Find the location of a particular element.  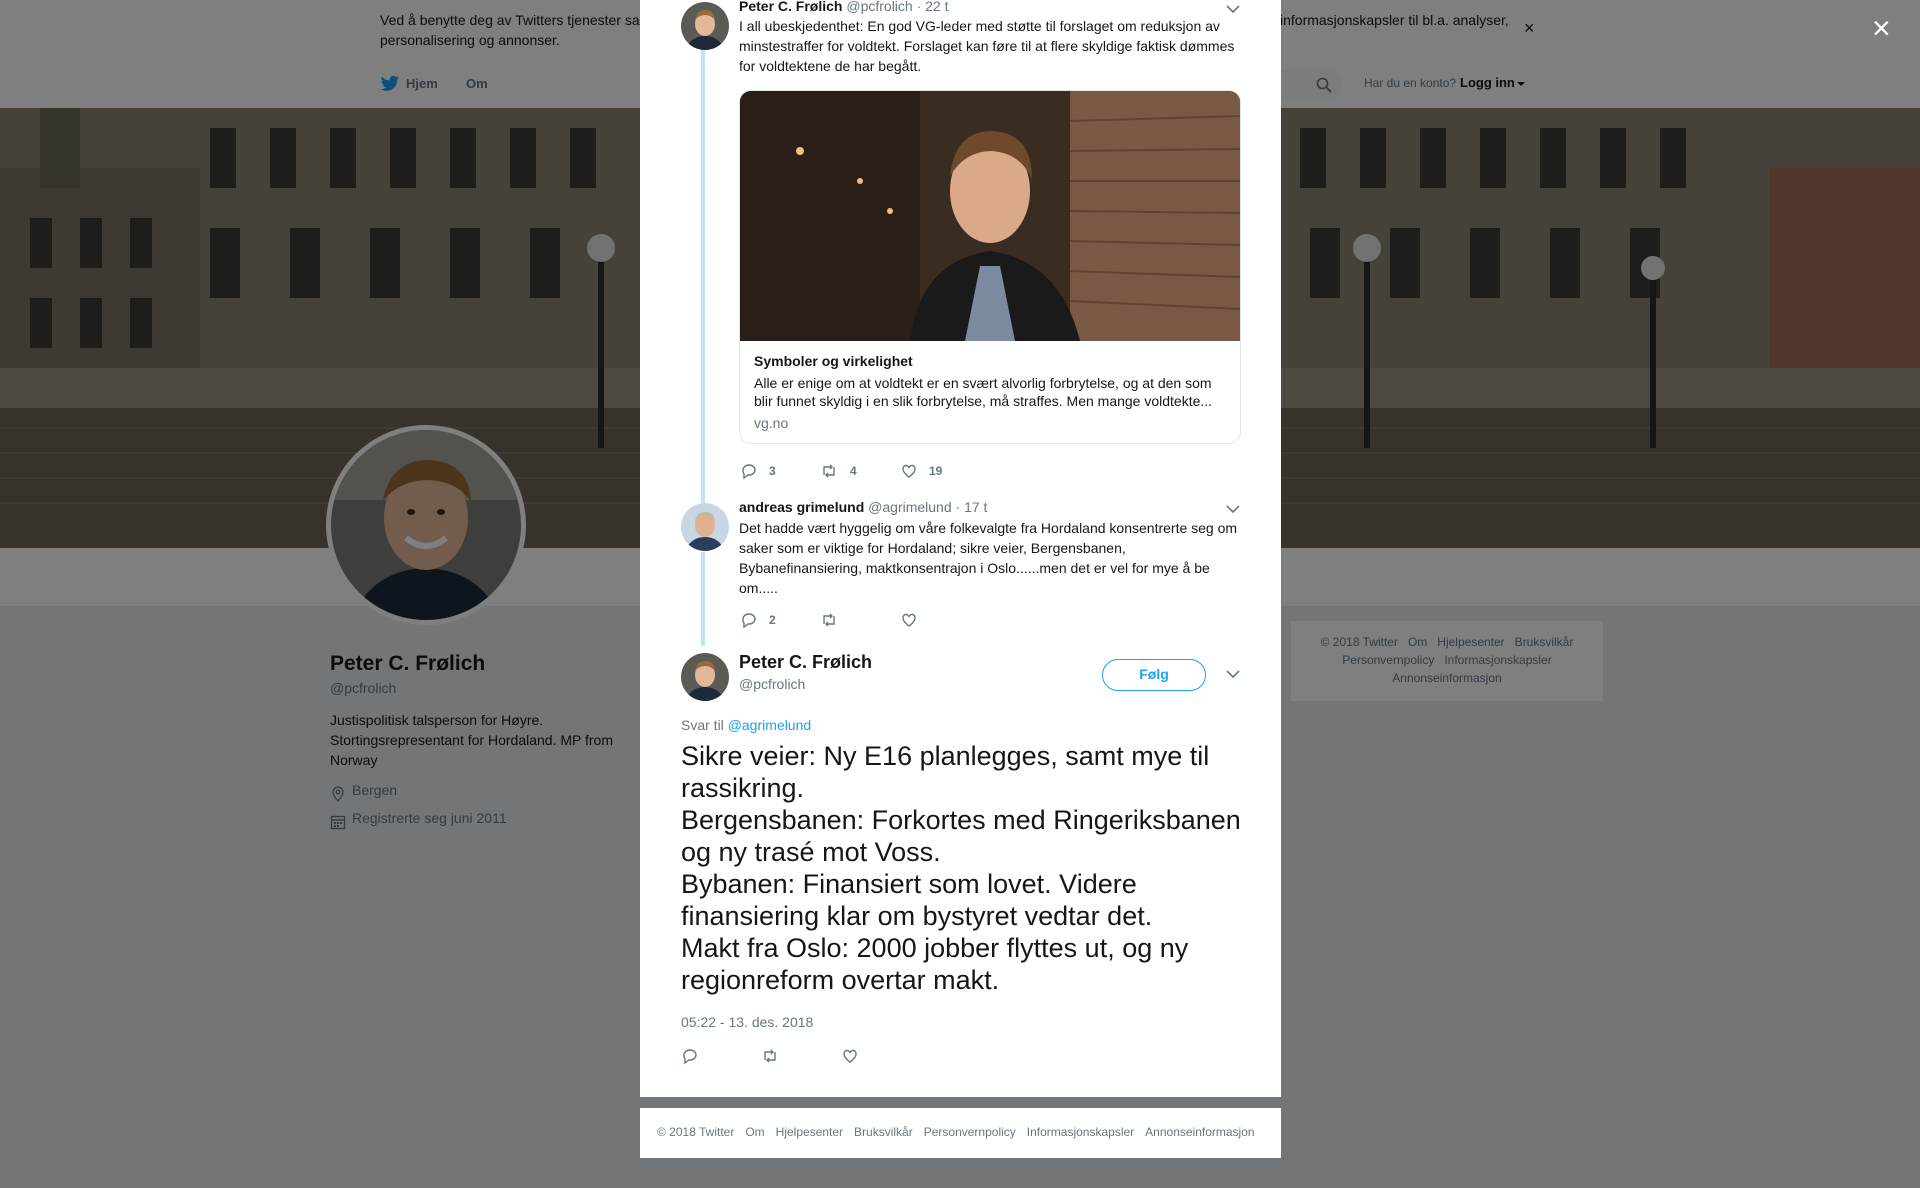

reply-count: 2 is located at coordinates (772, 620).